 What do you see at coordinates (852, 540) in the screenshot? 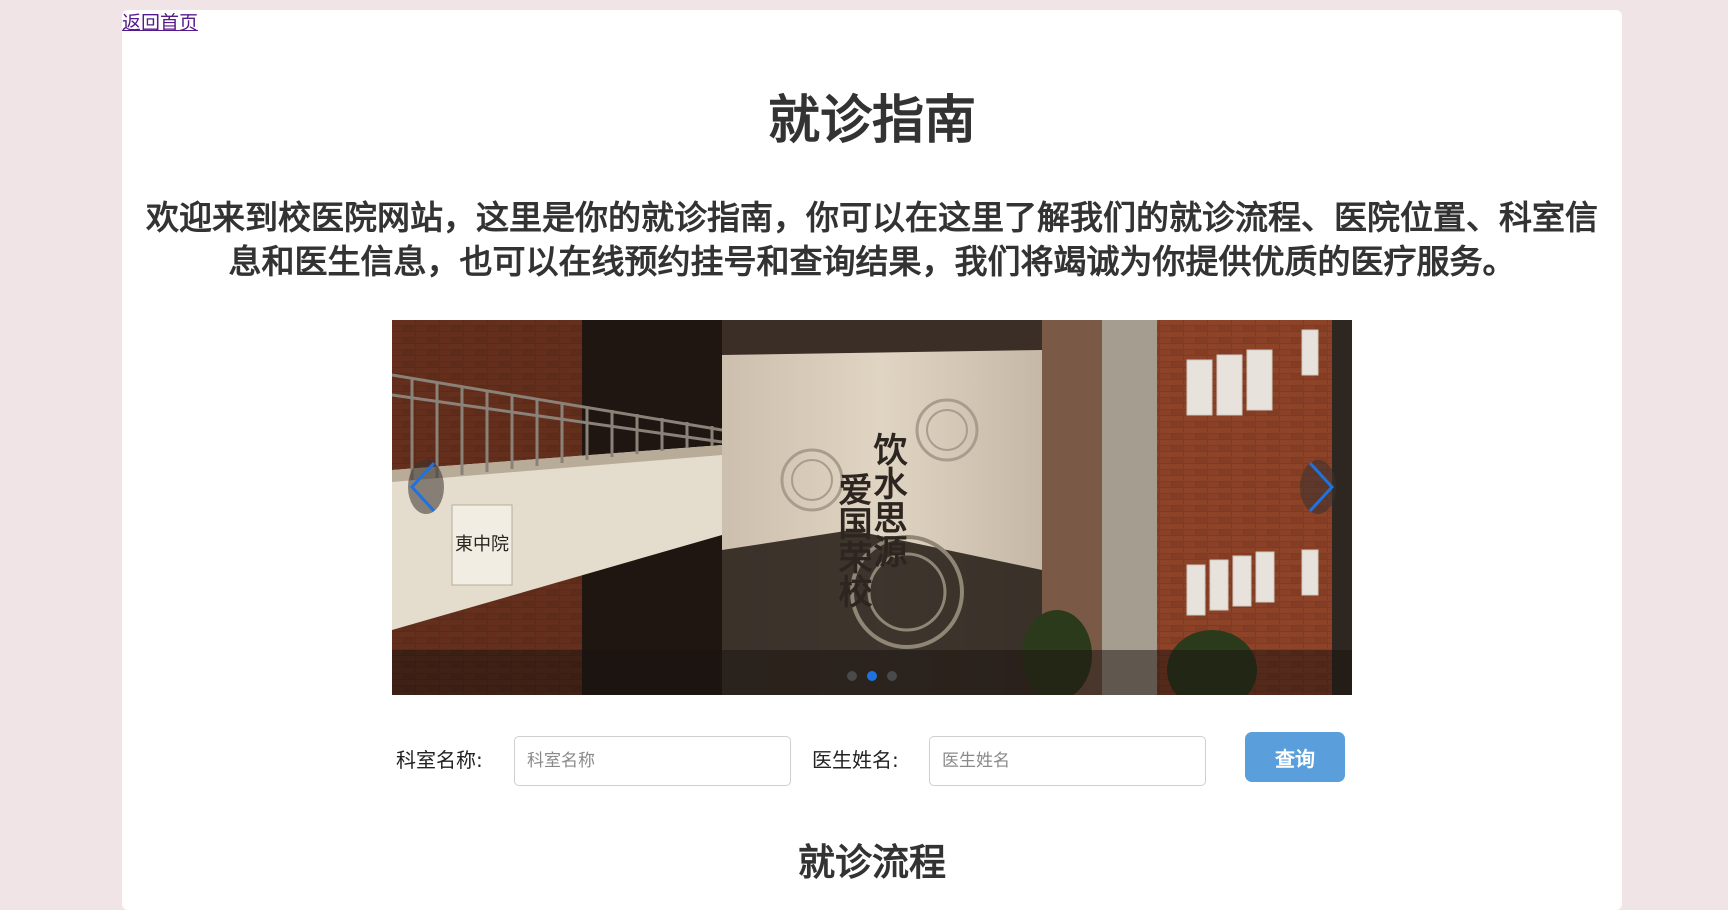
I see `motto-line-2: 爱国荣校` at bounding box center [852, 540].